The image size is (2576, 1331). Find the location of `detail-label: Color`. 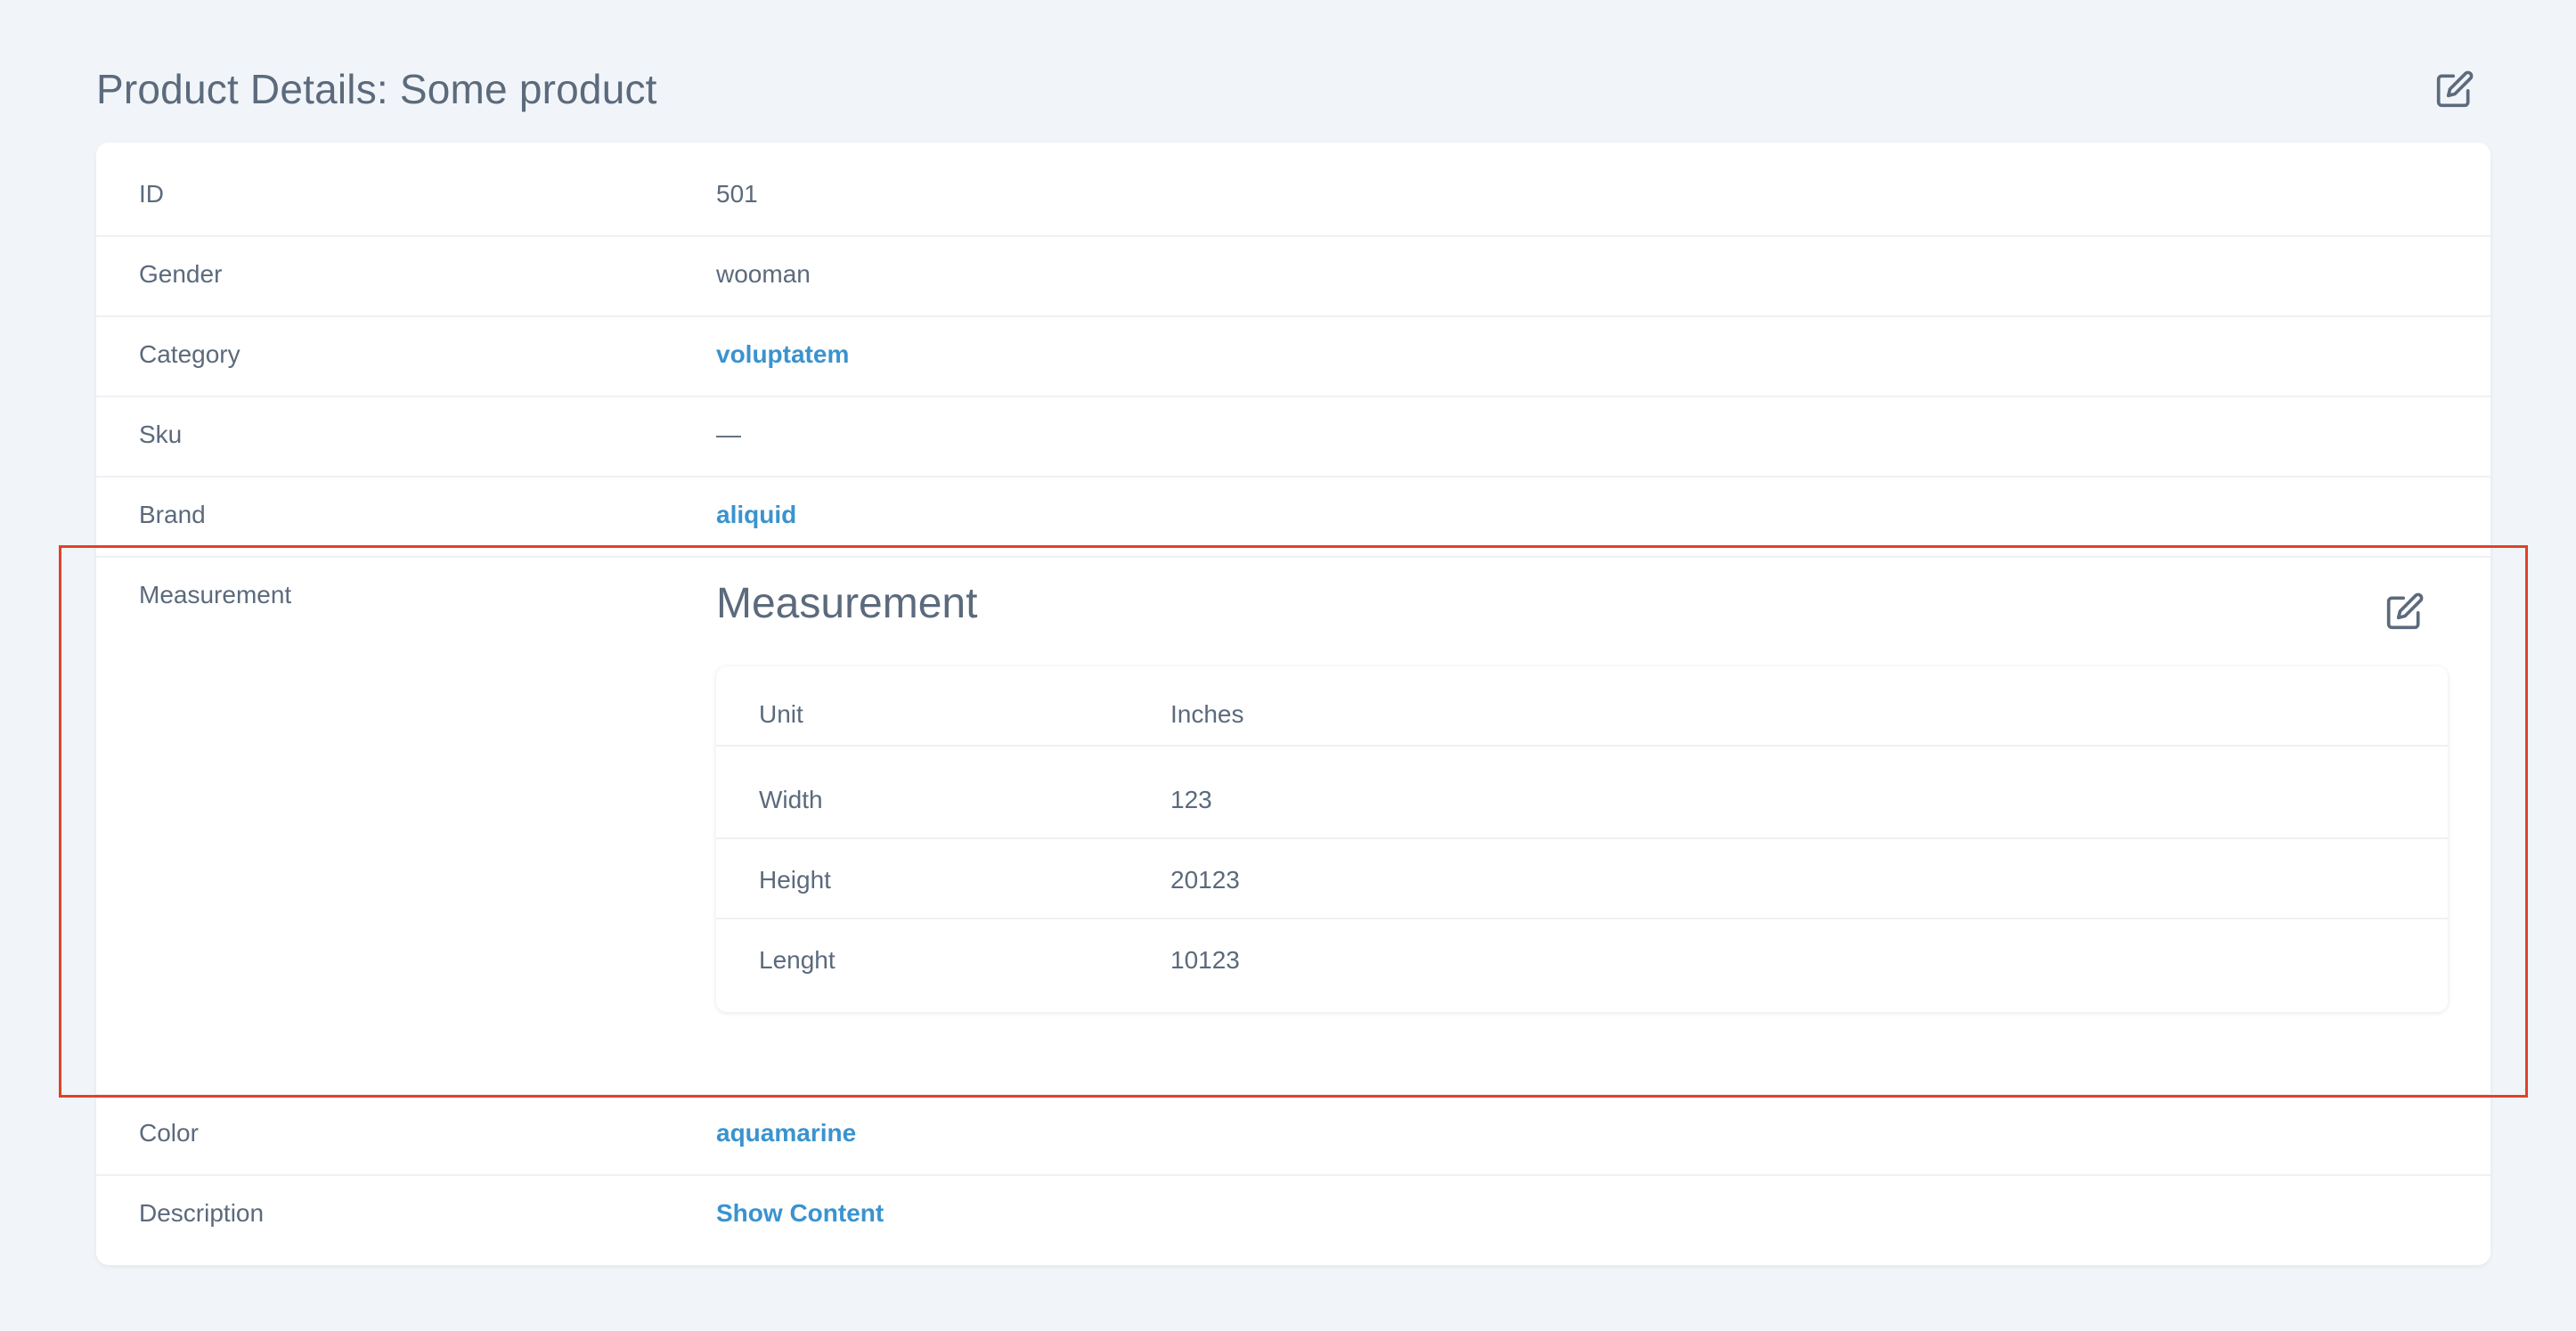

detail-label: Color is located at coordinates (169, 1133).